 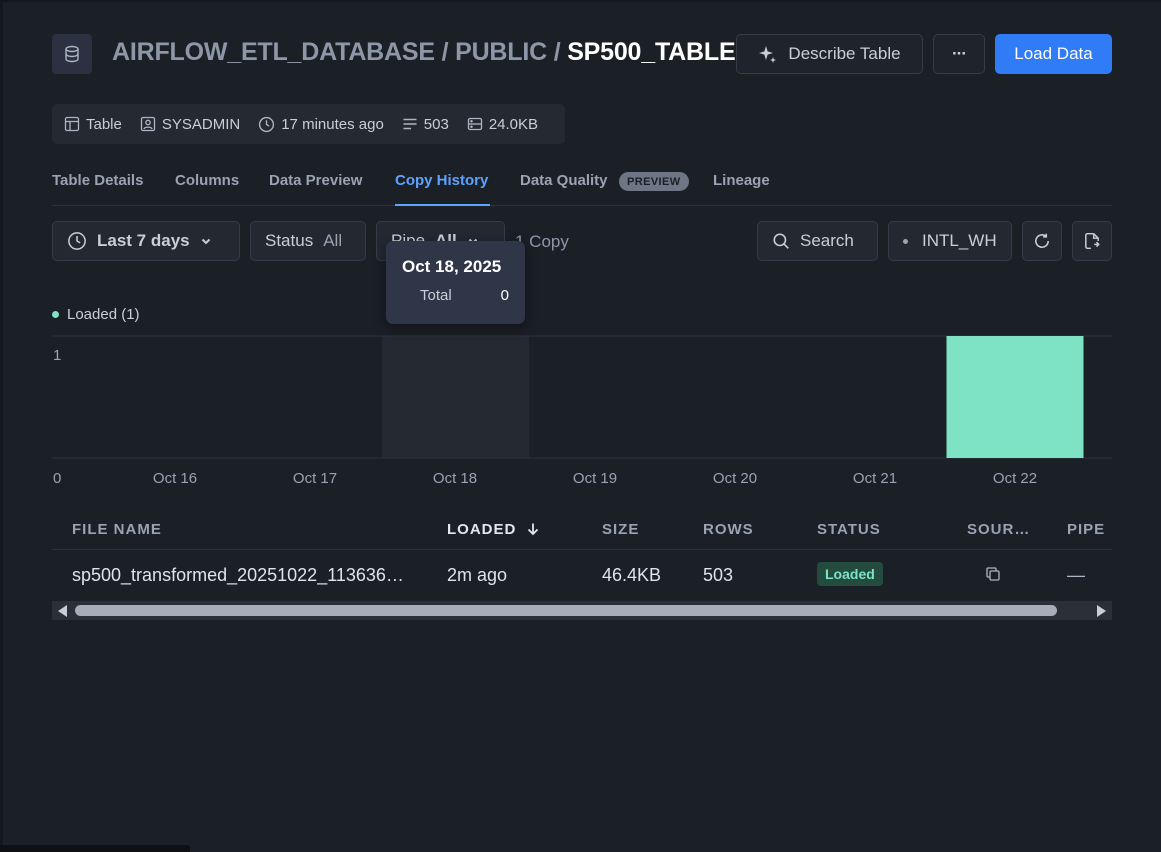 What do you see at coordinates (875, 478) in the screenshot?
I see `x-tick-label: Oct 21` at bounding box center [875, 478].